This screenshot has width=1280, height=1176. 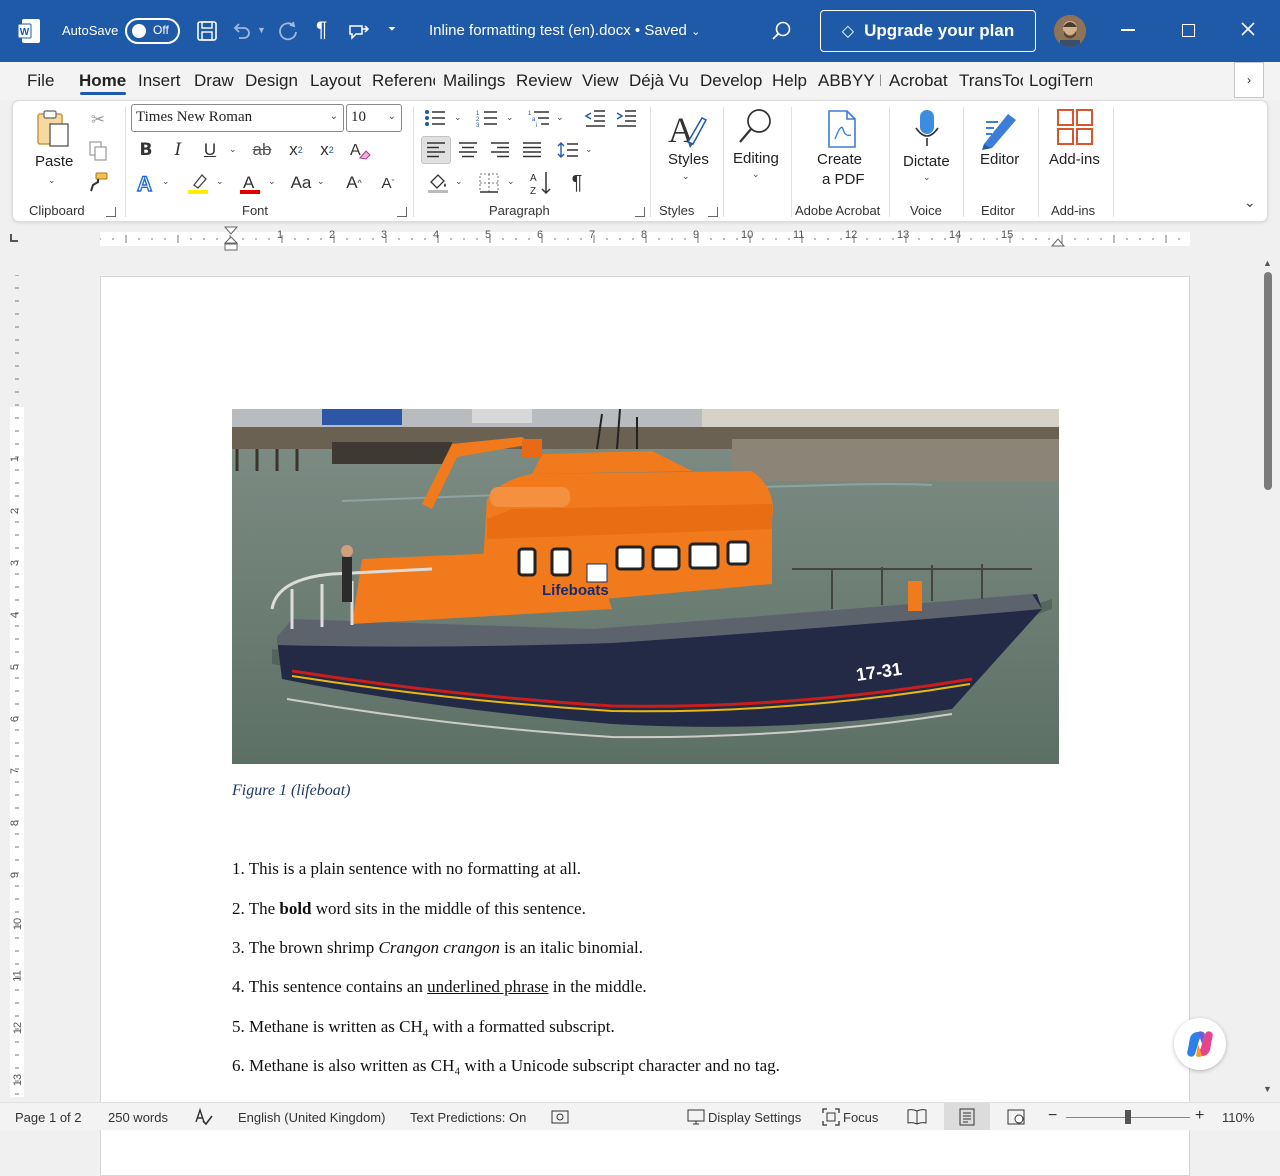 What do you see at coordinates (1070, 31) in the screenshot?
I see `avatar` at bounding box center [1070, 31].